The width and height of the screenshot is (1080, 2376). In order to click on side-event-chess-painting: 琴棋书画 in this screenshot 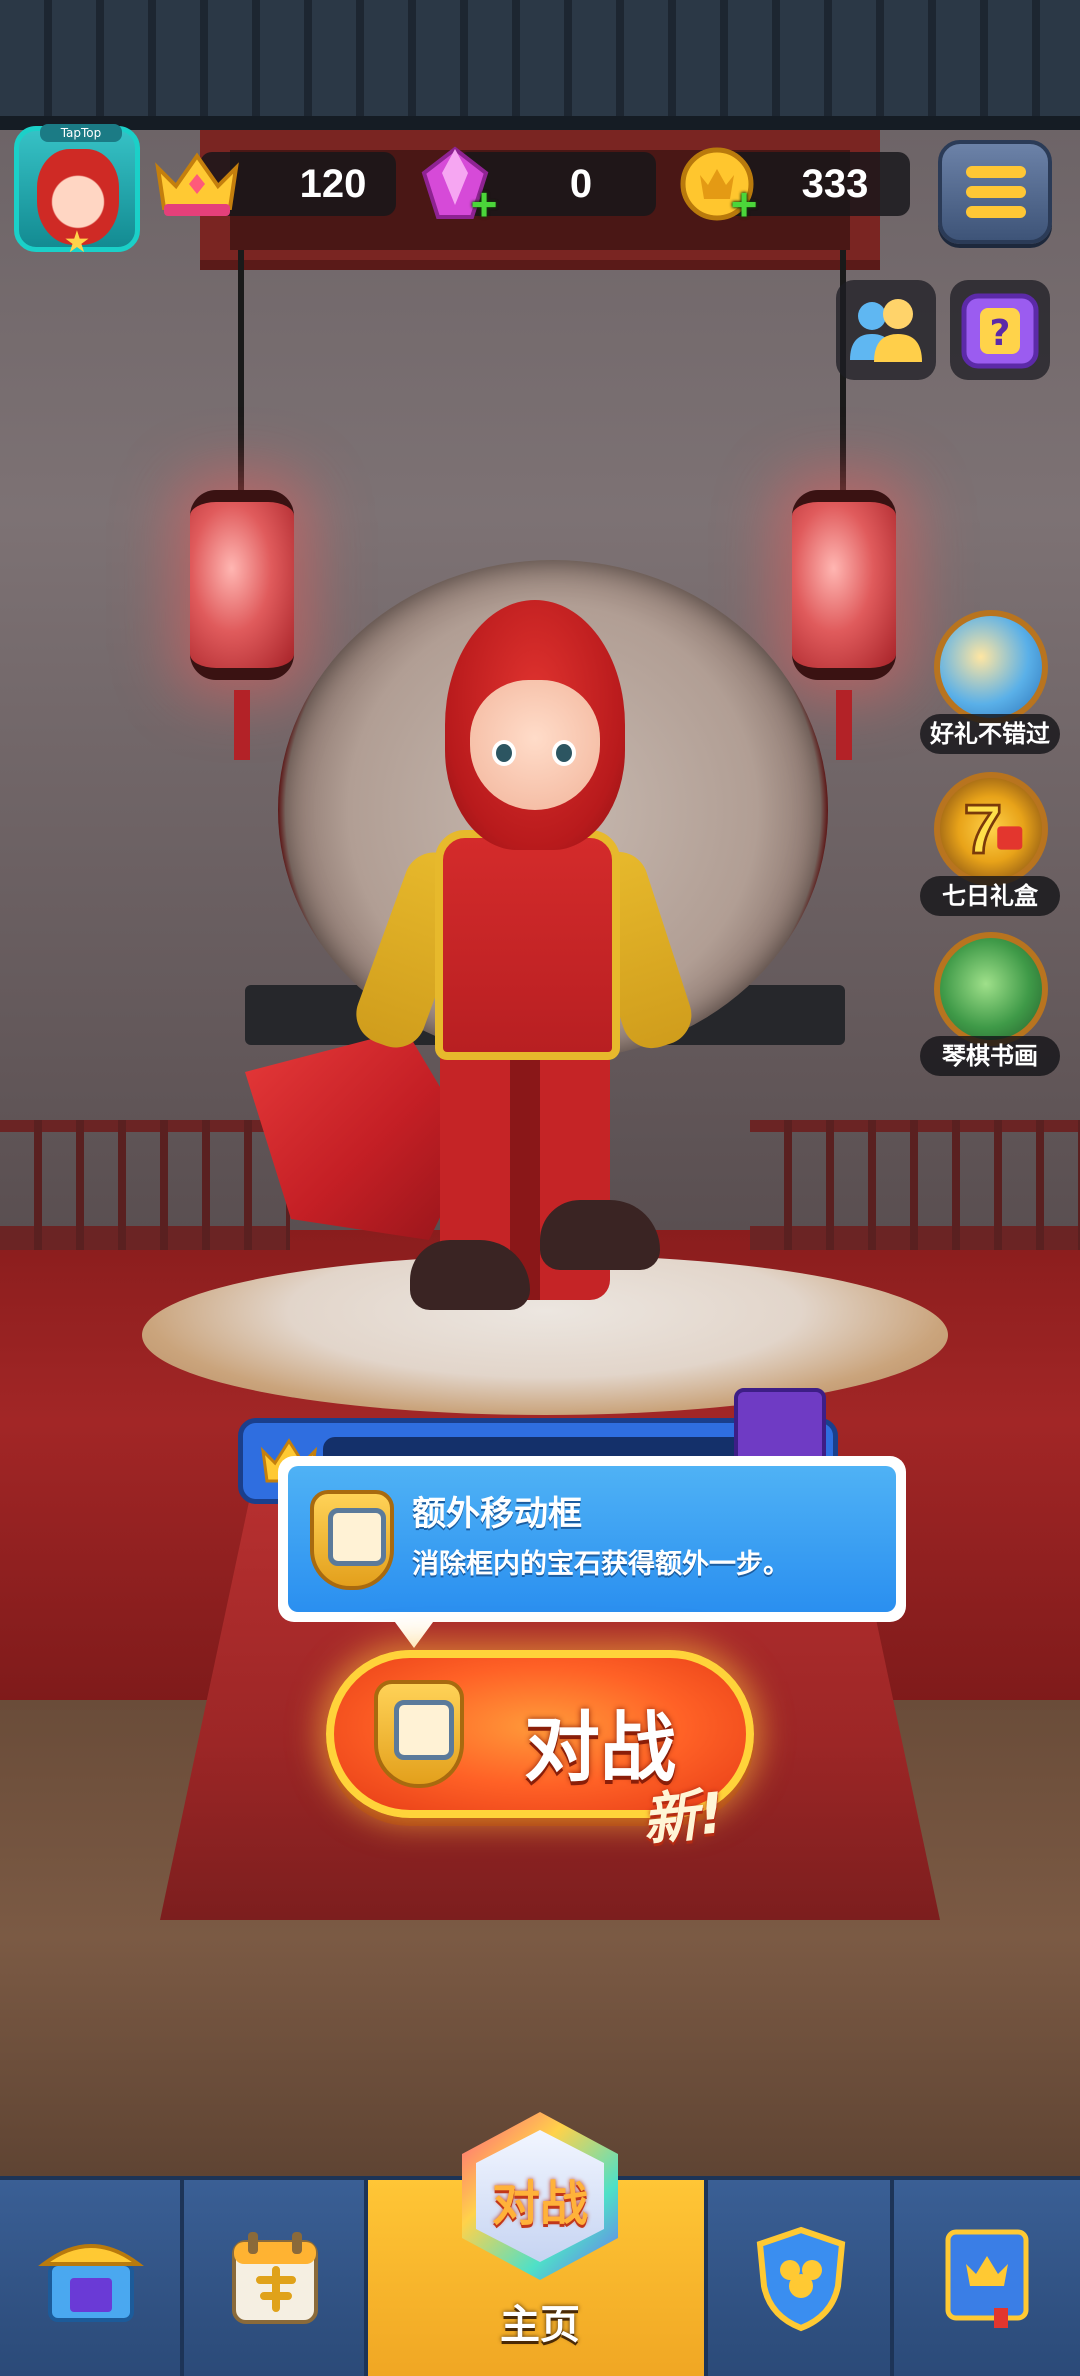, I will do `click(990, 1007)`.